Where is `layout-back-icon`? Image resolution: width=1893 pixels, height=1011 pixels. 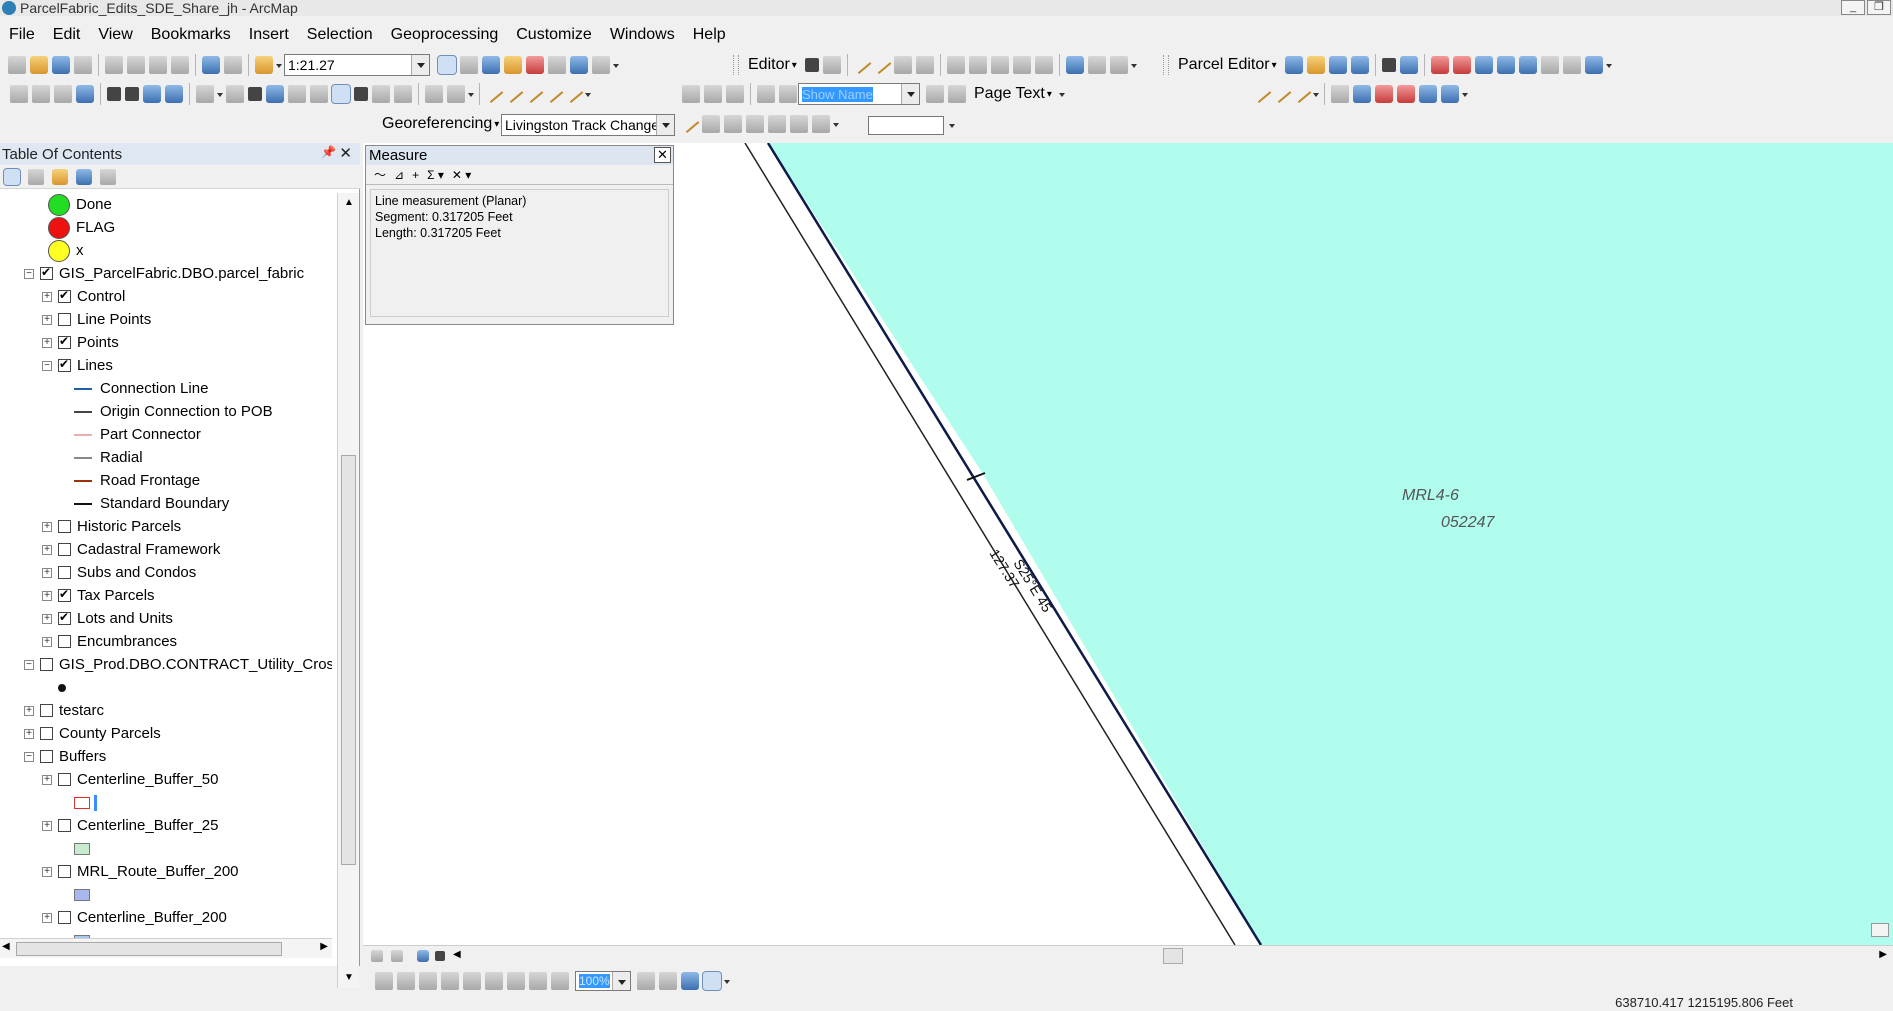 layout-back-icon is located at coordinates (538, 981).